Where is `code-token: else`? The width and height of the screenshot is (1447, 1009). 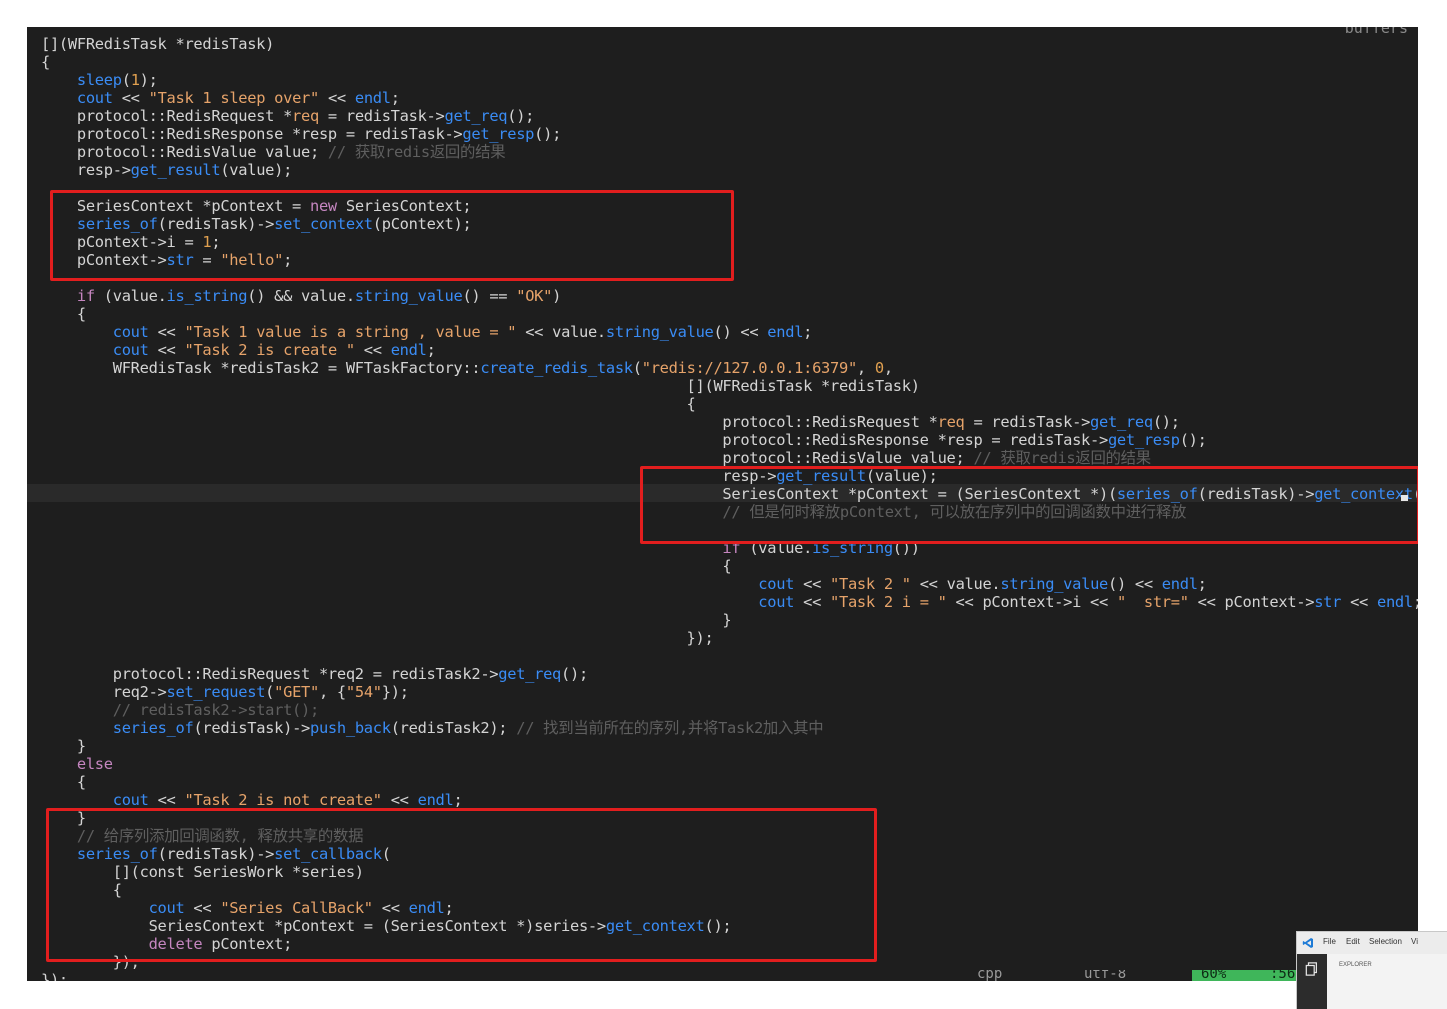
code-token: else is located at coordinates (94, 764).